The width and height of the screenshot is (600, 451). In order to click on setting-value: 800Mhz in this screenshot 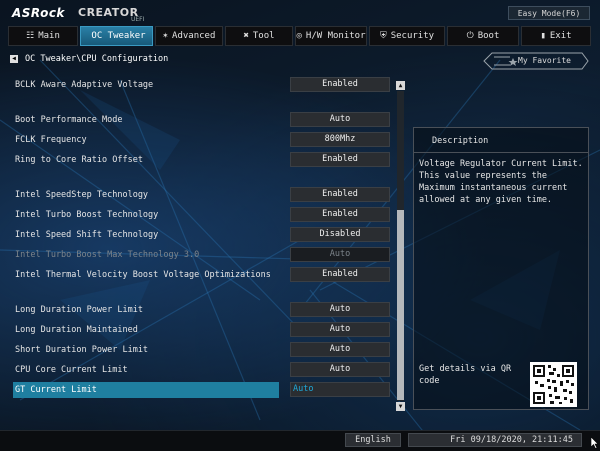, I will do `click(340, 139)`.